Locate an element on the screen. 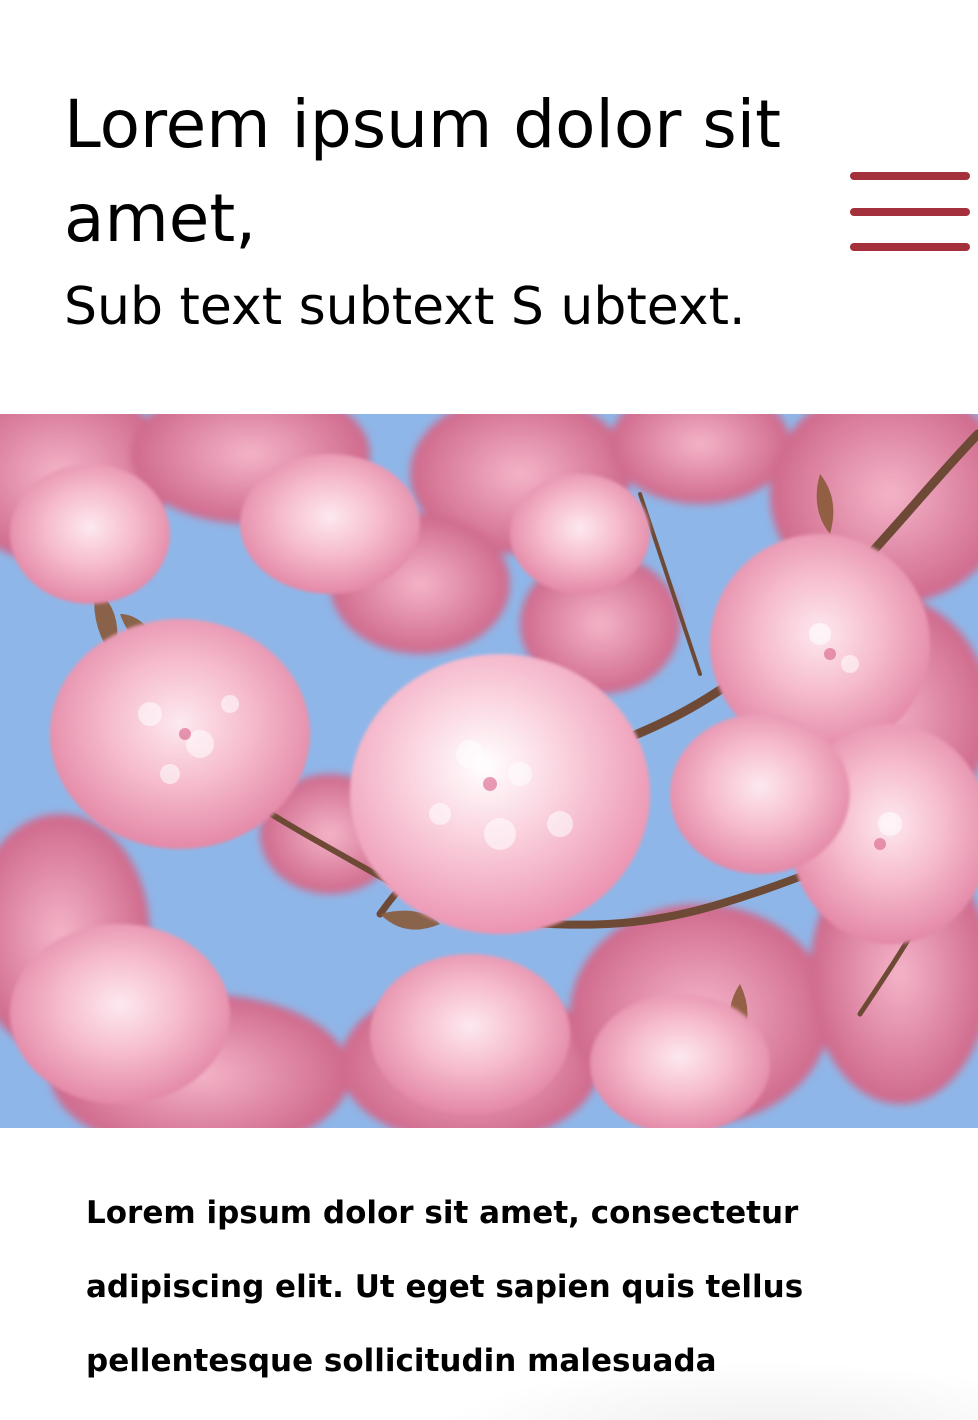  menu-bar-bottom is located at coordinates (910, 247).